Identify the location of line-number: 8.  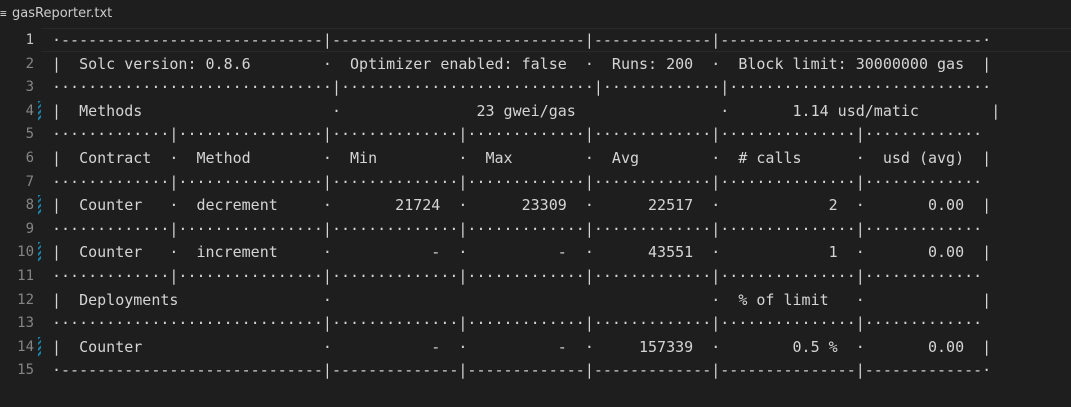
(29, 205).